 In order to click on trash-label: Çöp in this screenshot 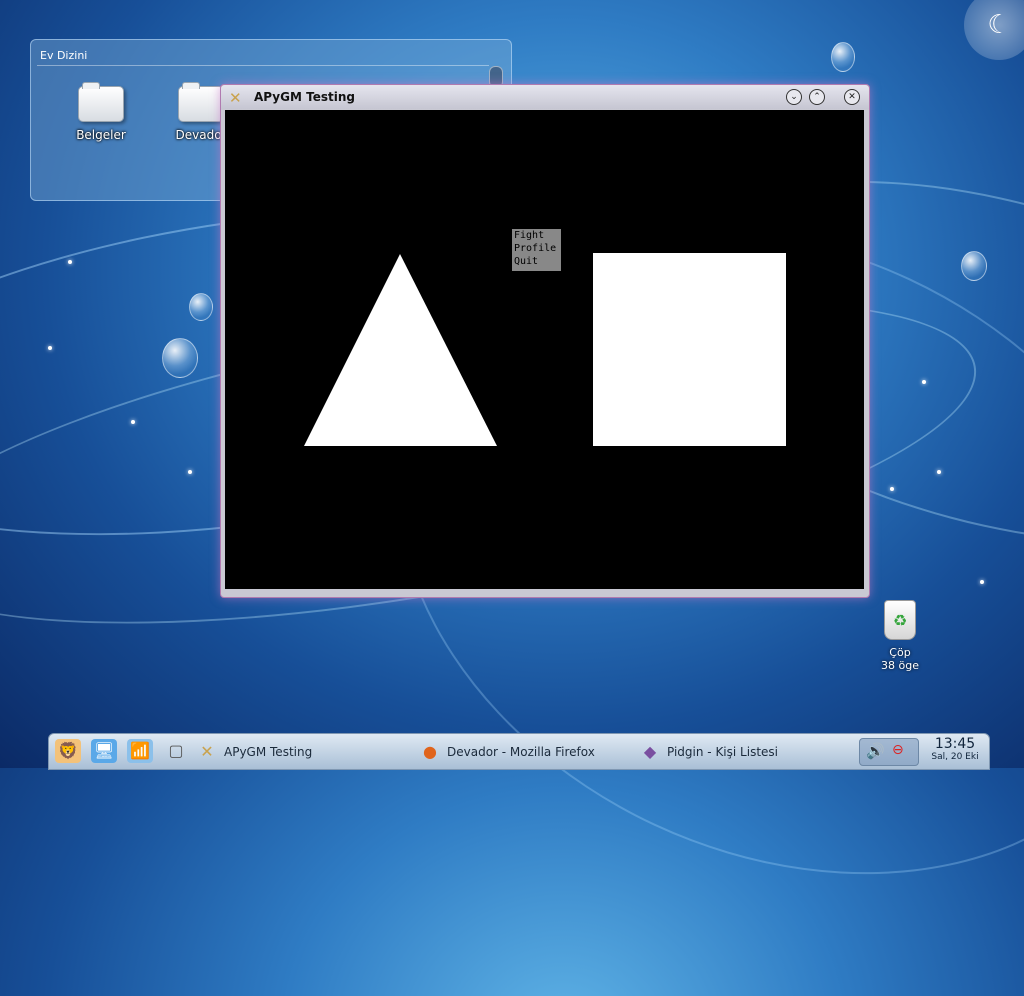, I will do `click(900, 652)`.